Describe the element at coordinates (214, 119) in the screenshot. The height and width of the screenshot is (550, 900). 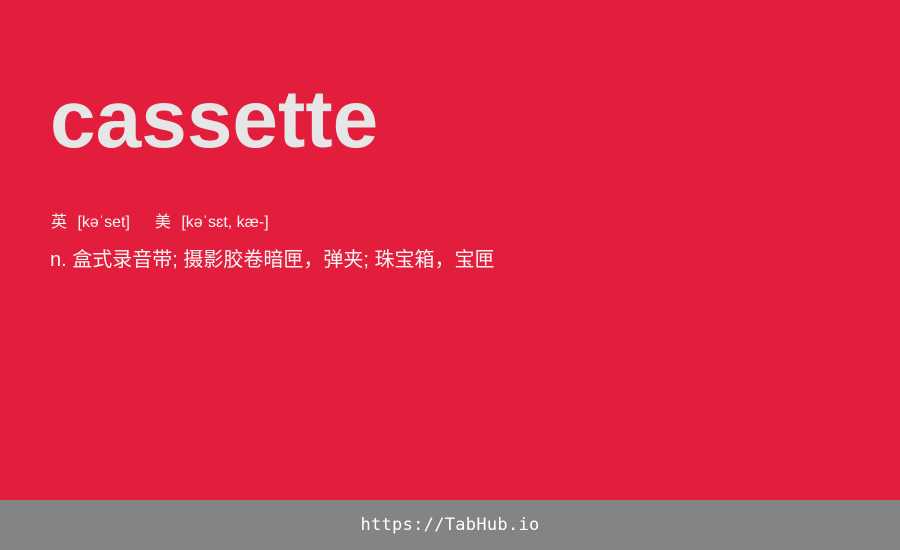
I see `headword: cassette` at that location.